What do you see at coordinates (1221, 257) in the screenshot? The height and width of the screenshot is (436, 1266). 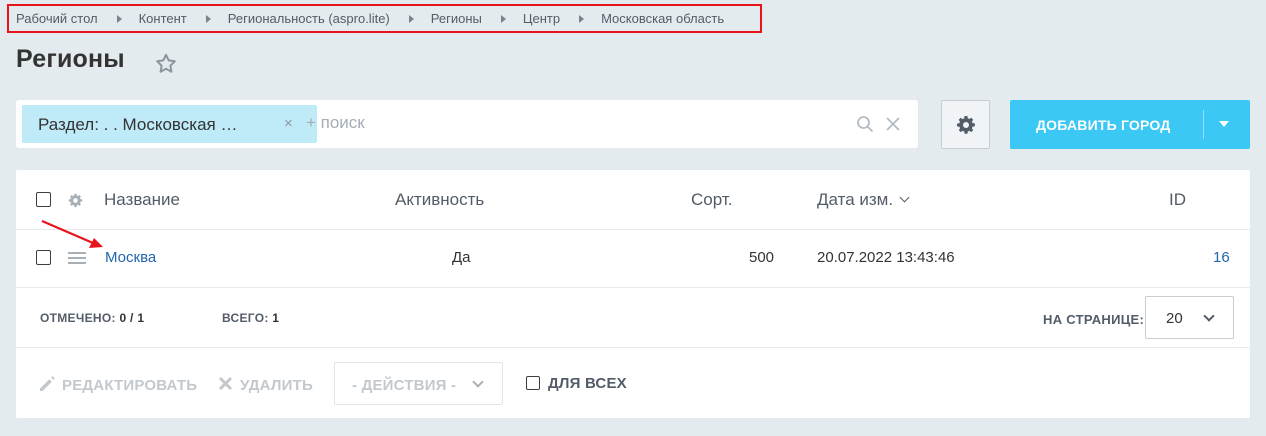 I see `cell-id-link: 16` at bounding box center [1221, 257].